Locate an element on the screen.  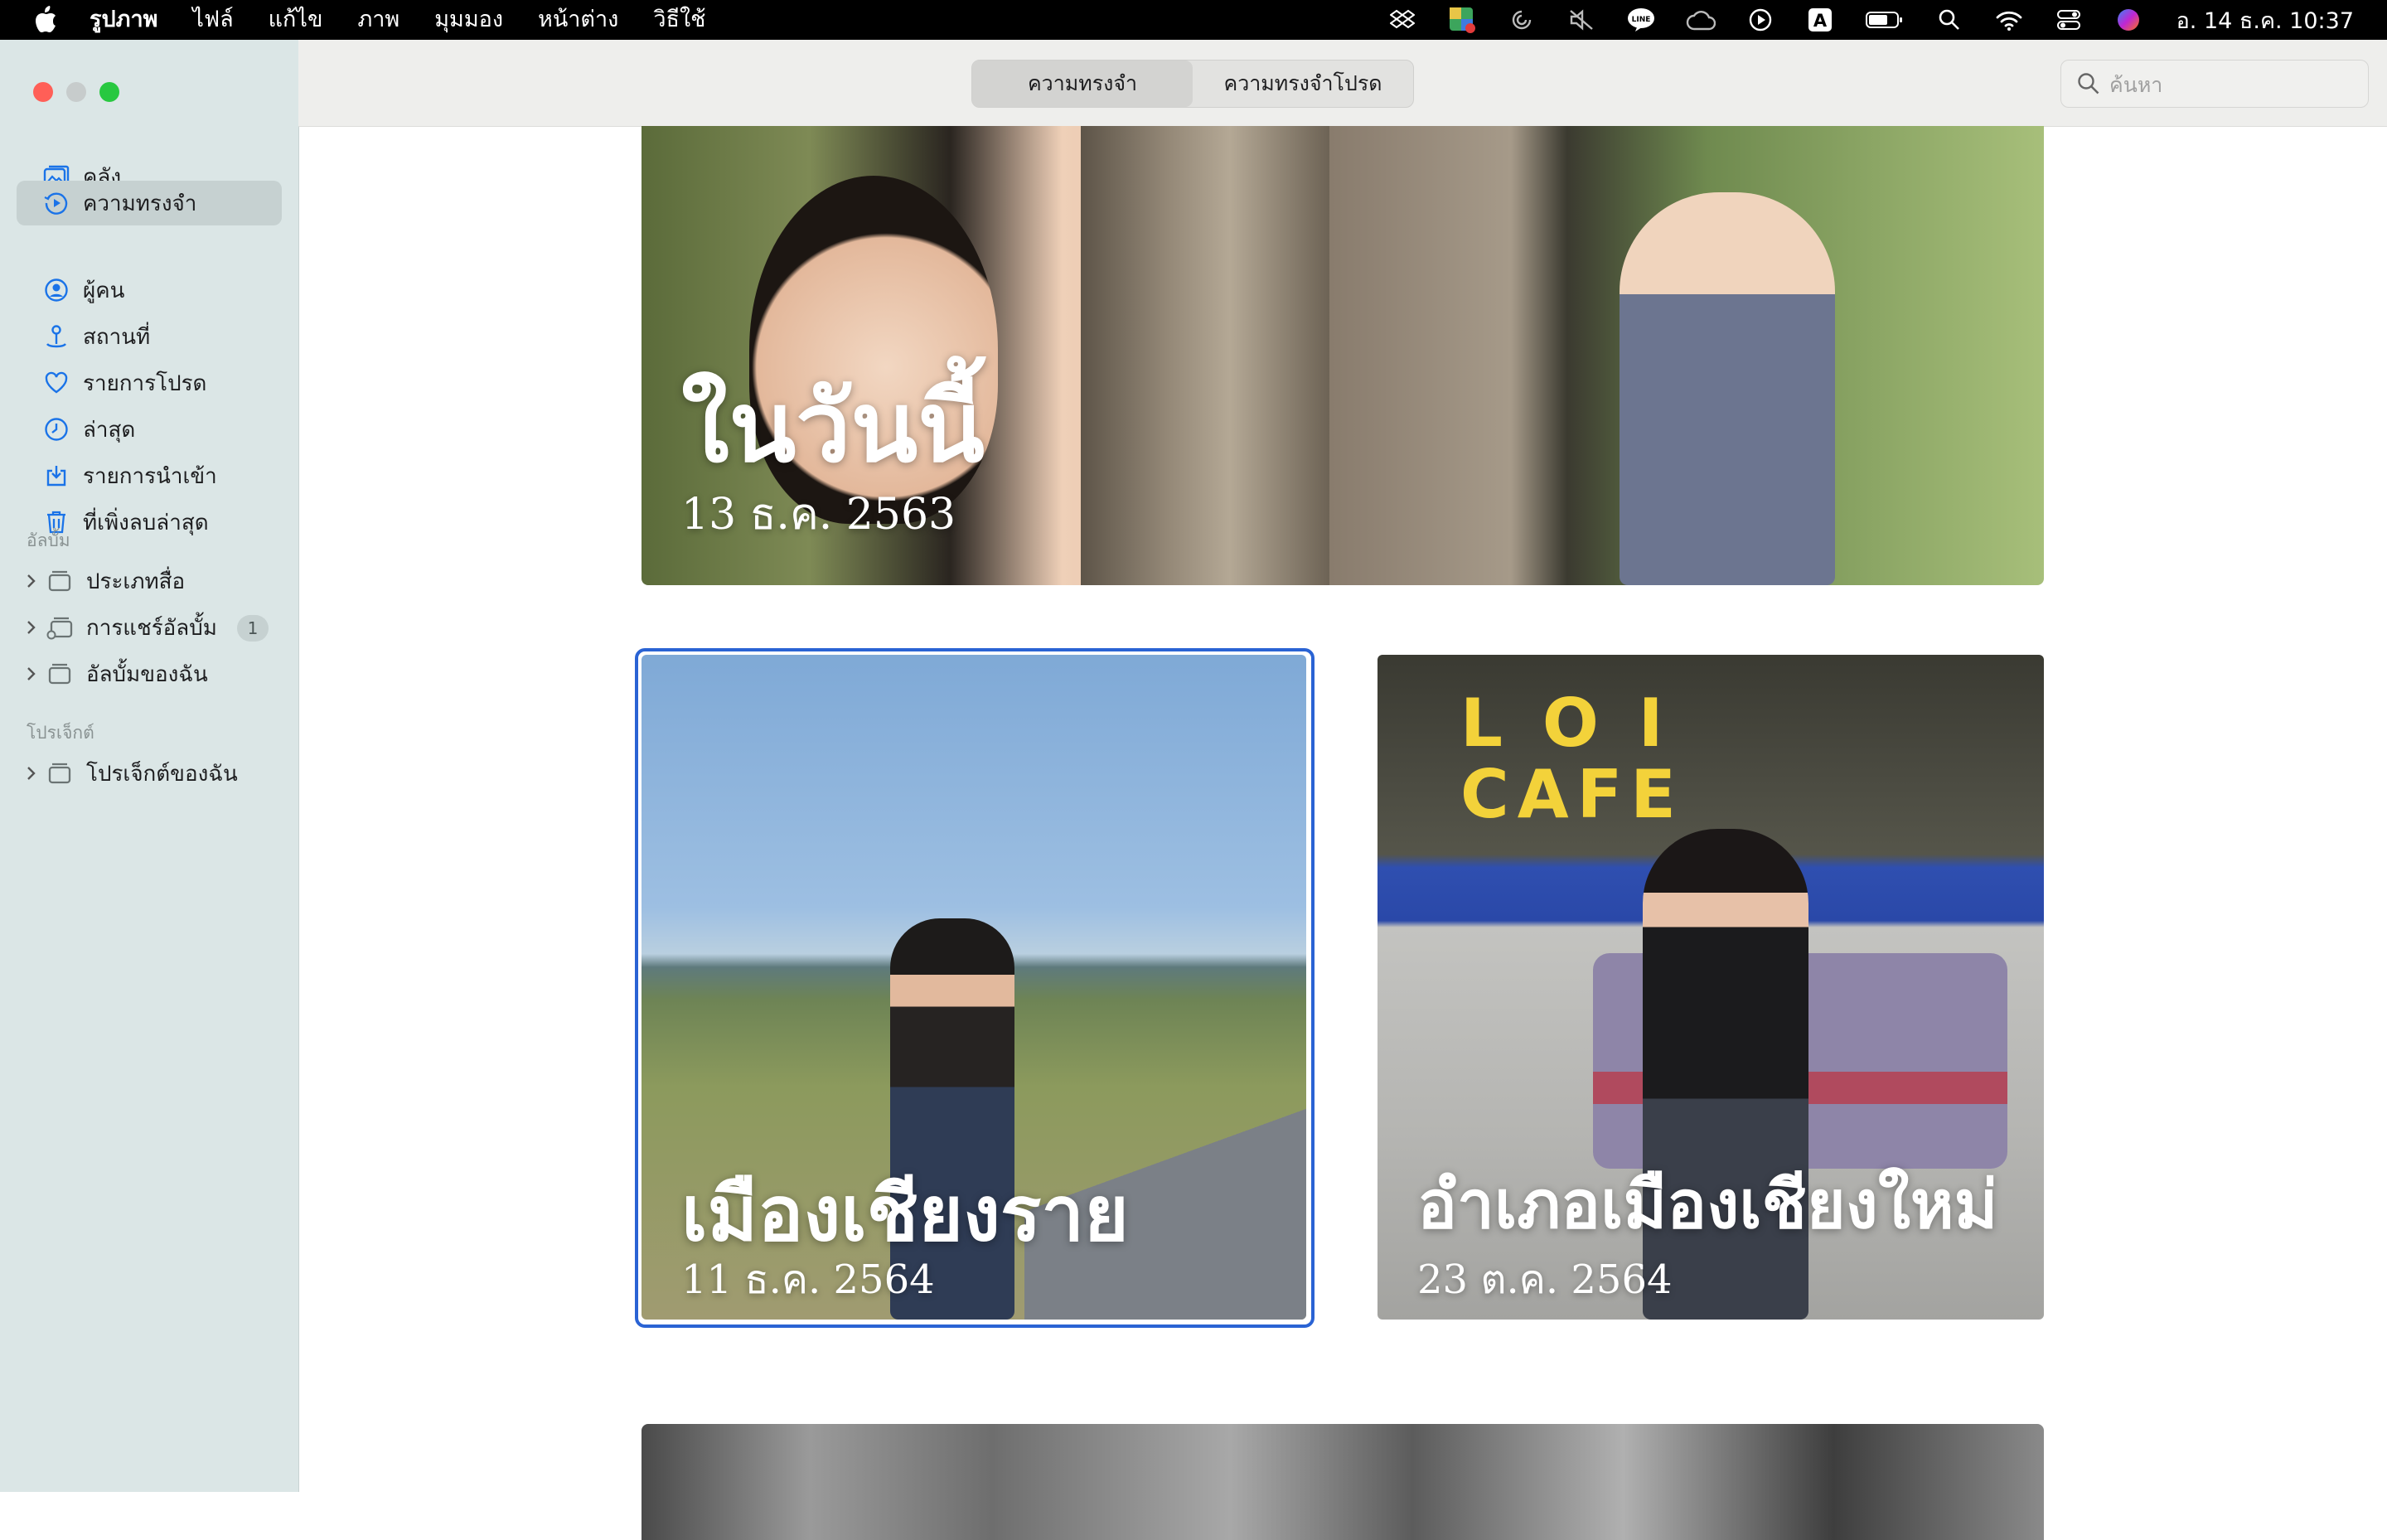
sidebar-item-favorites: รายการโปรด is located at coordinates (149, 383).